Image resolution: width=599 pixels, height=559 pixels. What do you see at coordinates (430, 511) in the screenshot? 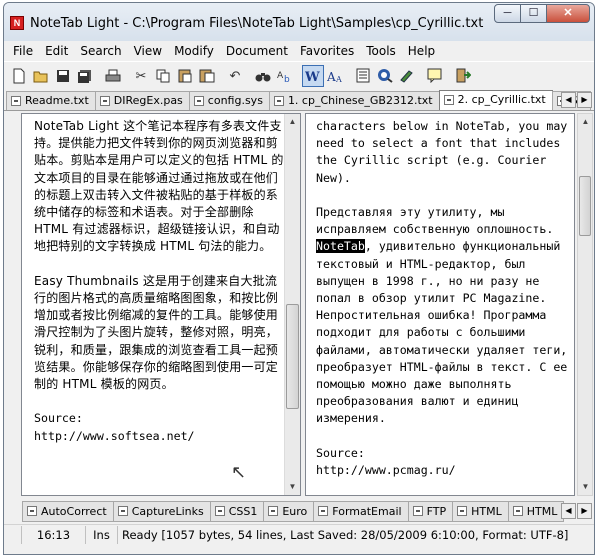
I see `clip-tab-ftp: FTP` at bounding box center [430, 511].